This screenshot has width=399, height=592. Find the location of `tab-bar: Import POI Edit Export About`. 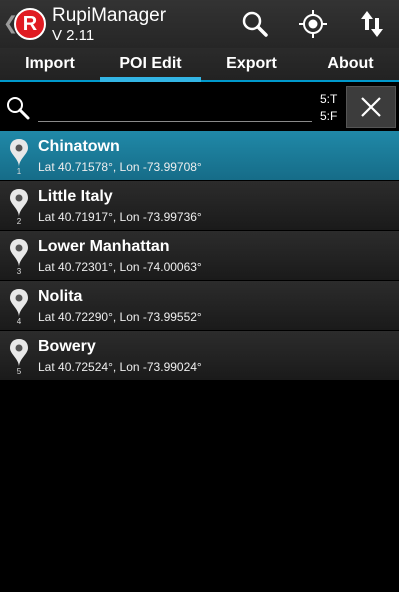

tab-bar: Import POI Edit Export About is located at coordinates (199, 65).